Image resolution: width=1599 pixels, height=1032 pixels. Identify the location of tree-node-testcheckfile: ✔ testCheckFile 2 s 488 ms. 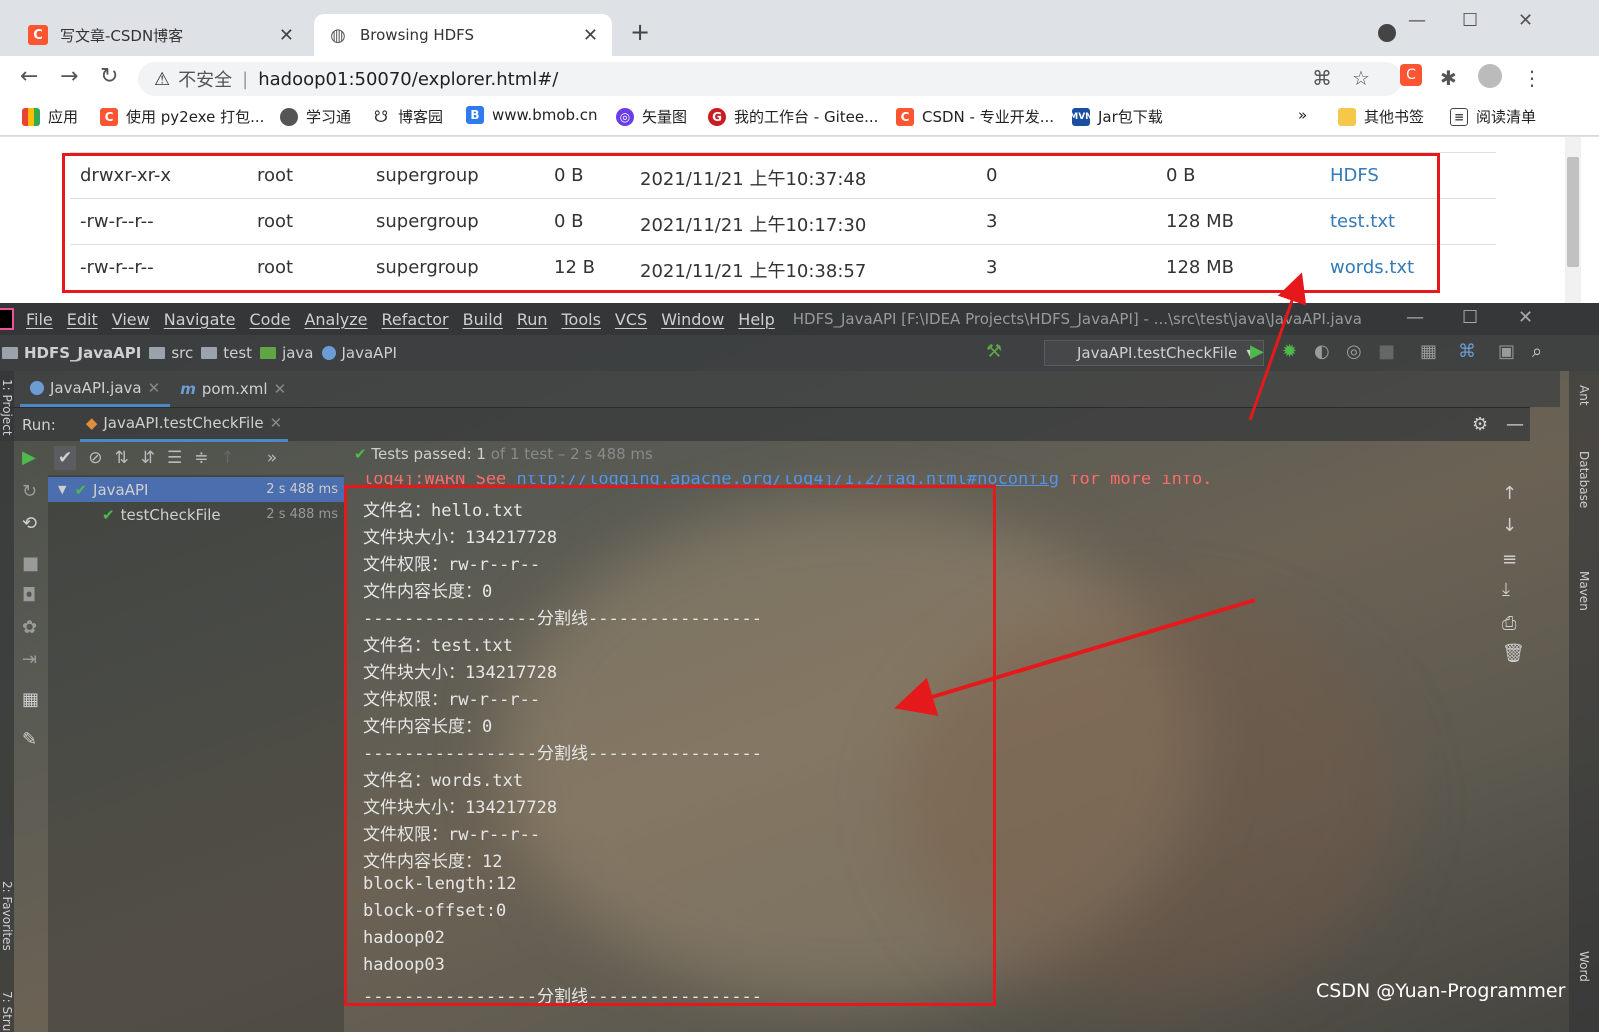
(196, 514).